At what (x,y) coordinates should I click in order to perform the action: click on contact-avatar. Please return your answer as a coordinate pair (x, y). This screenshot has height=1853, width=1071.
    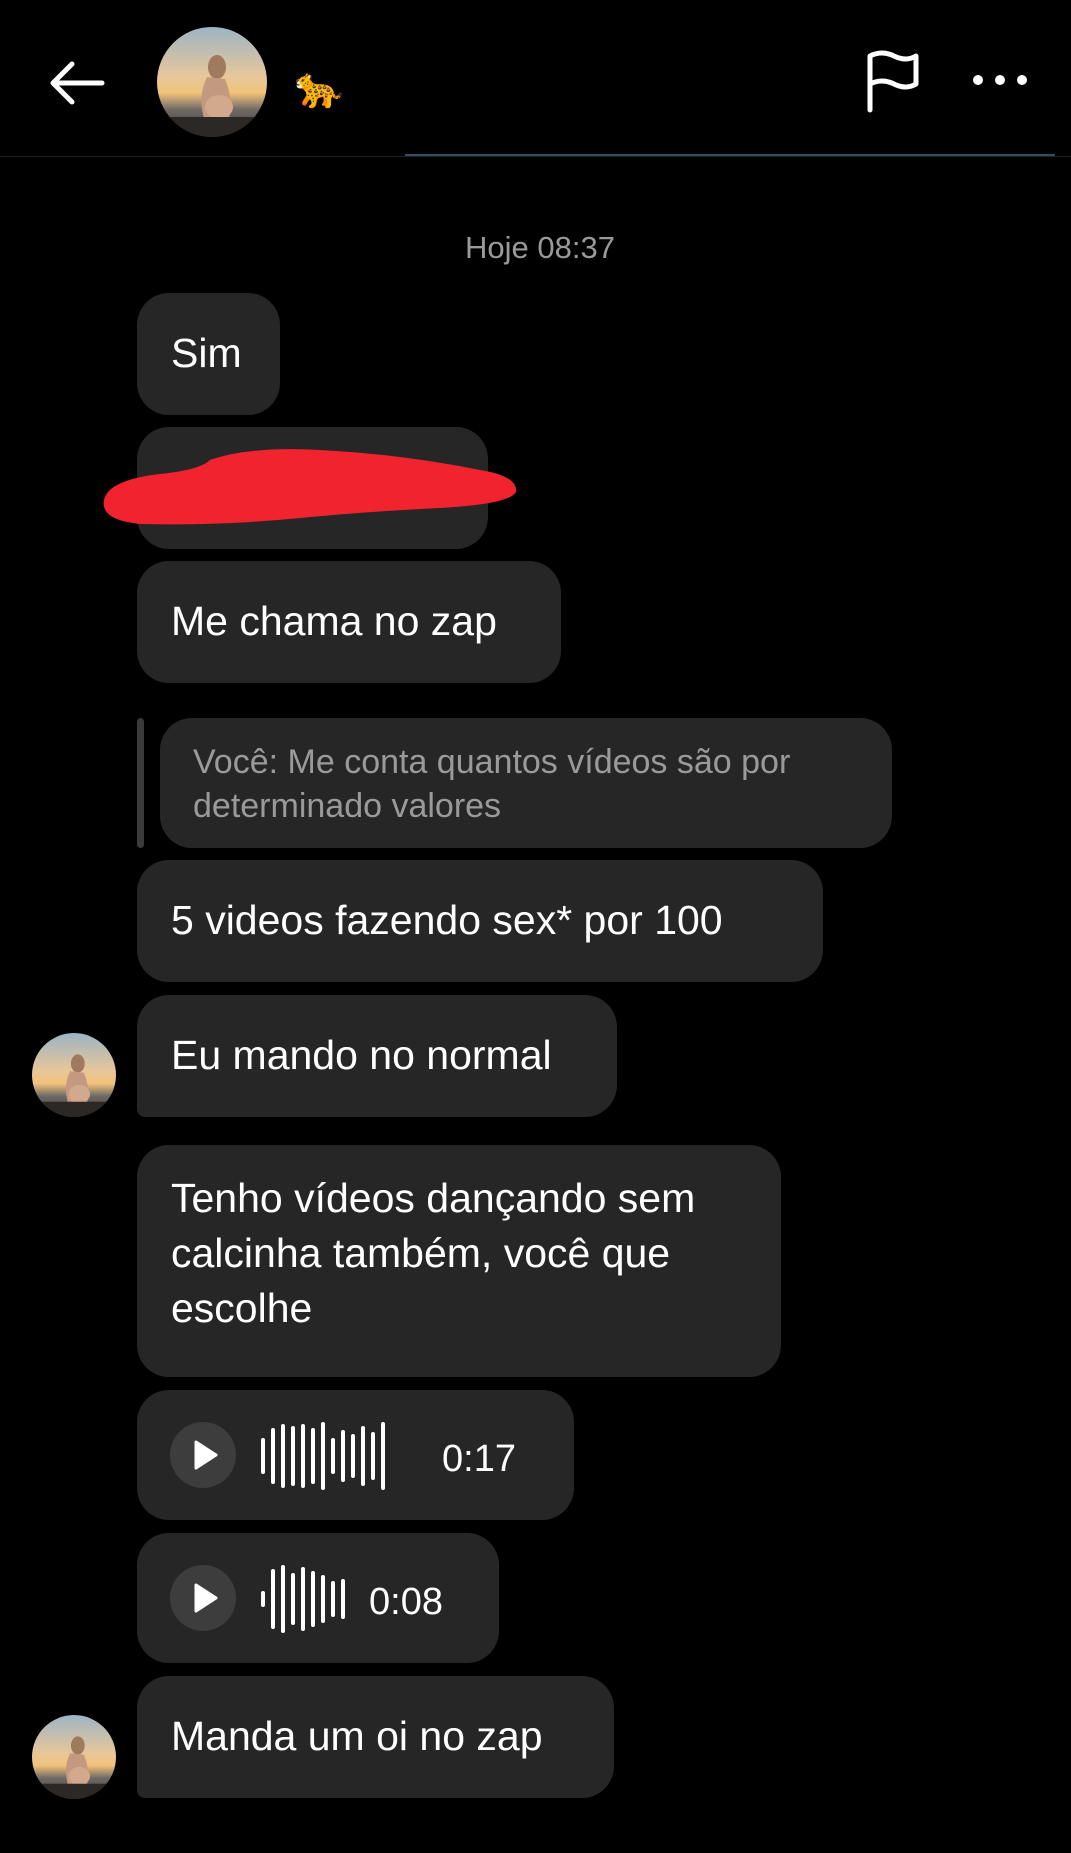
    Looking at the image, I should click on (212, 82).